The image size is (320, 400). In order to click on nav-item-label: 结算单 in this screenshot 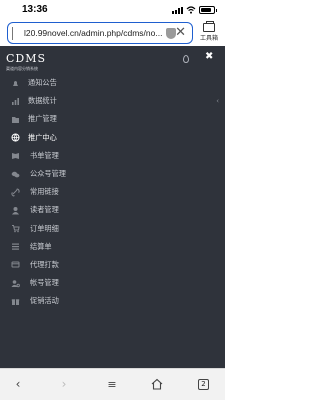, I will do `click(41, 246)`.